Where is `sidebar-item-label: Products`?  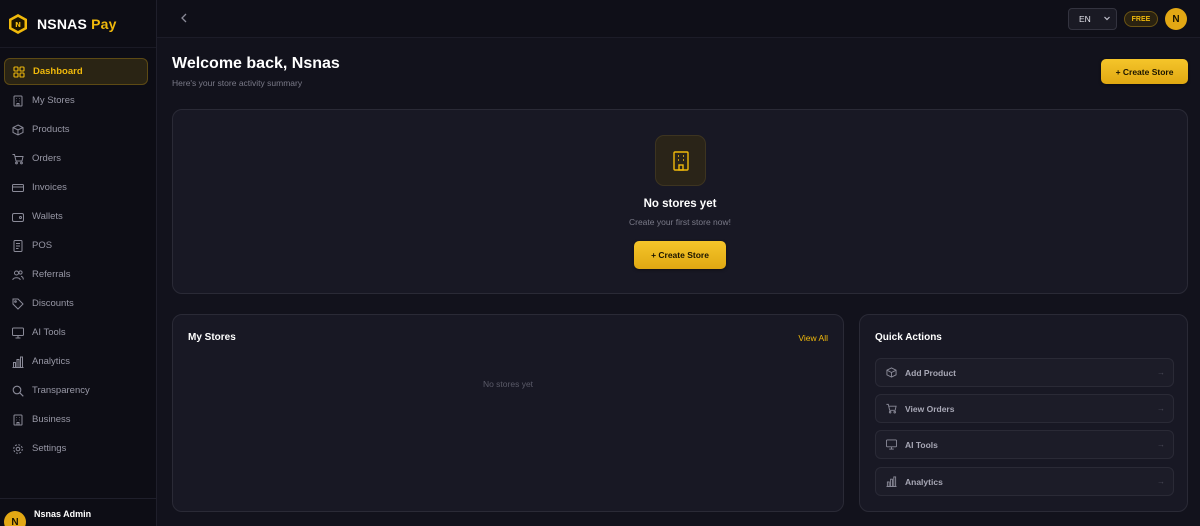 sidebar-item-label: Products is located at coordinates (51, 129).